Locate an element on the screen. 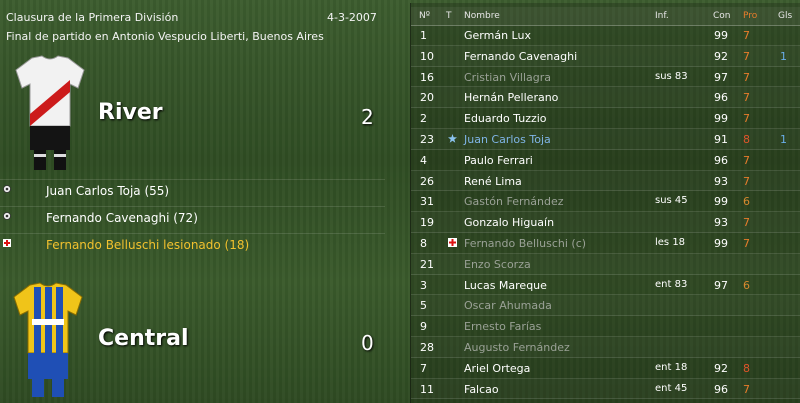 This screenshot has width=800, height=403. cell-num: 7 is located at coordinates (423, 368).